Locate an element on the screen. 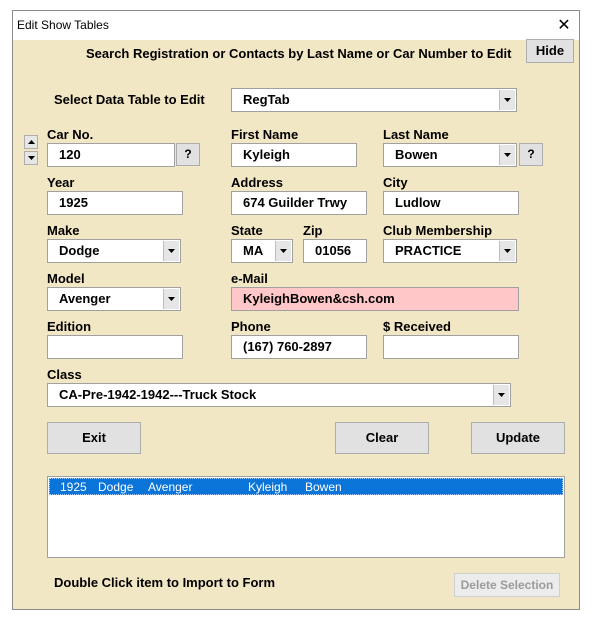  window-title: Edit Show Tables is located at coordinates (63, 25).